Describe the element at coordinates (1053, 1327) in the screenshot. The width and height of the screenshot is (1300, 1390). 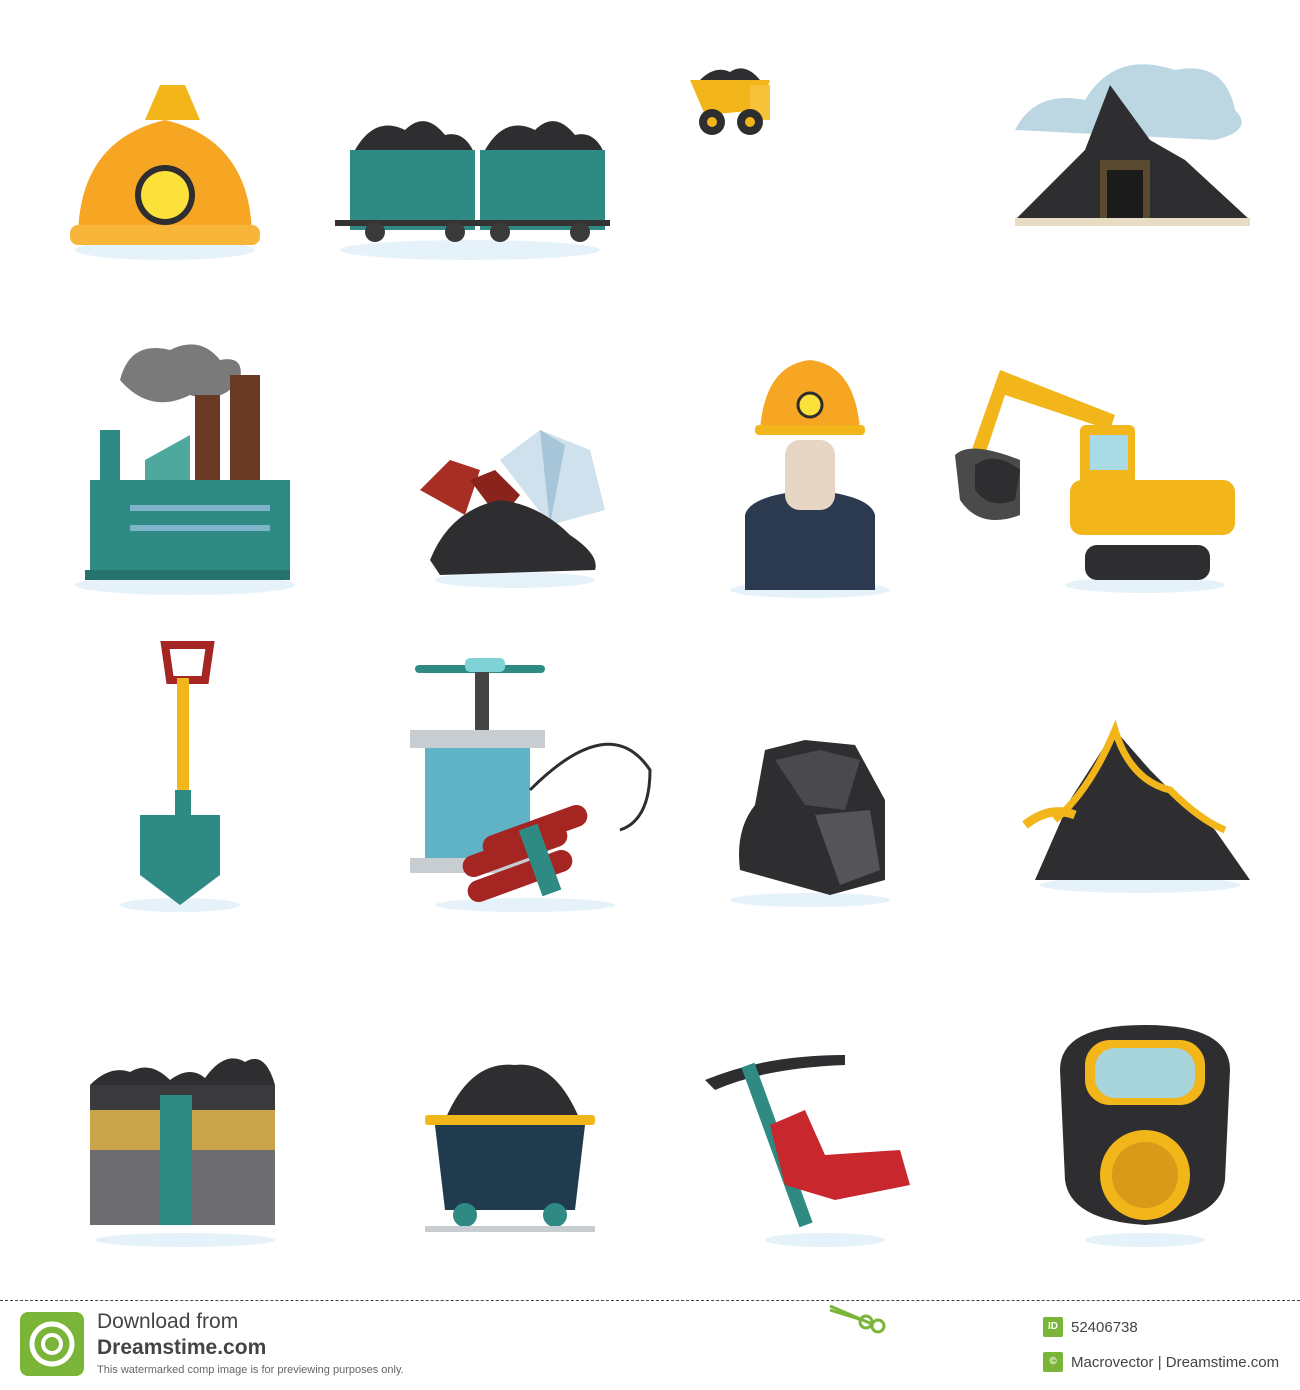
I see `id-badge: ID` at that location.